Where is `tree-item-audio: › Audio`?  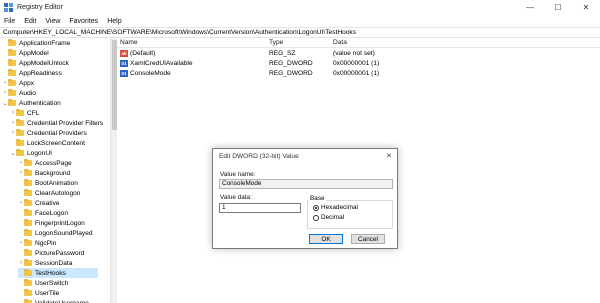 tree-item-audio: › Audio is located at coordinates (19, 93).